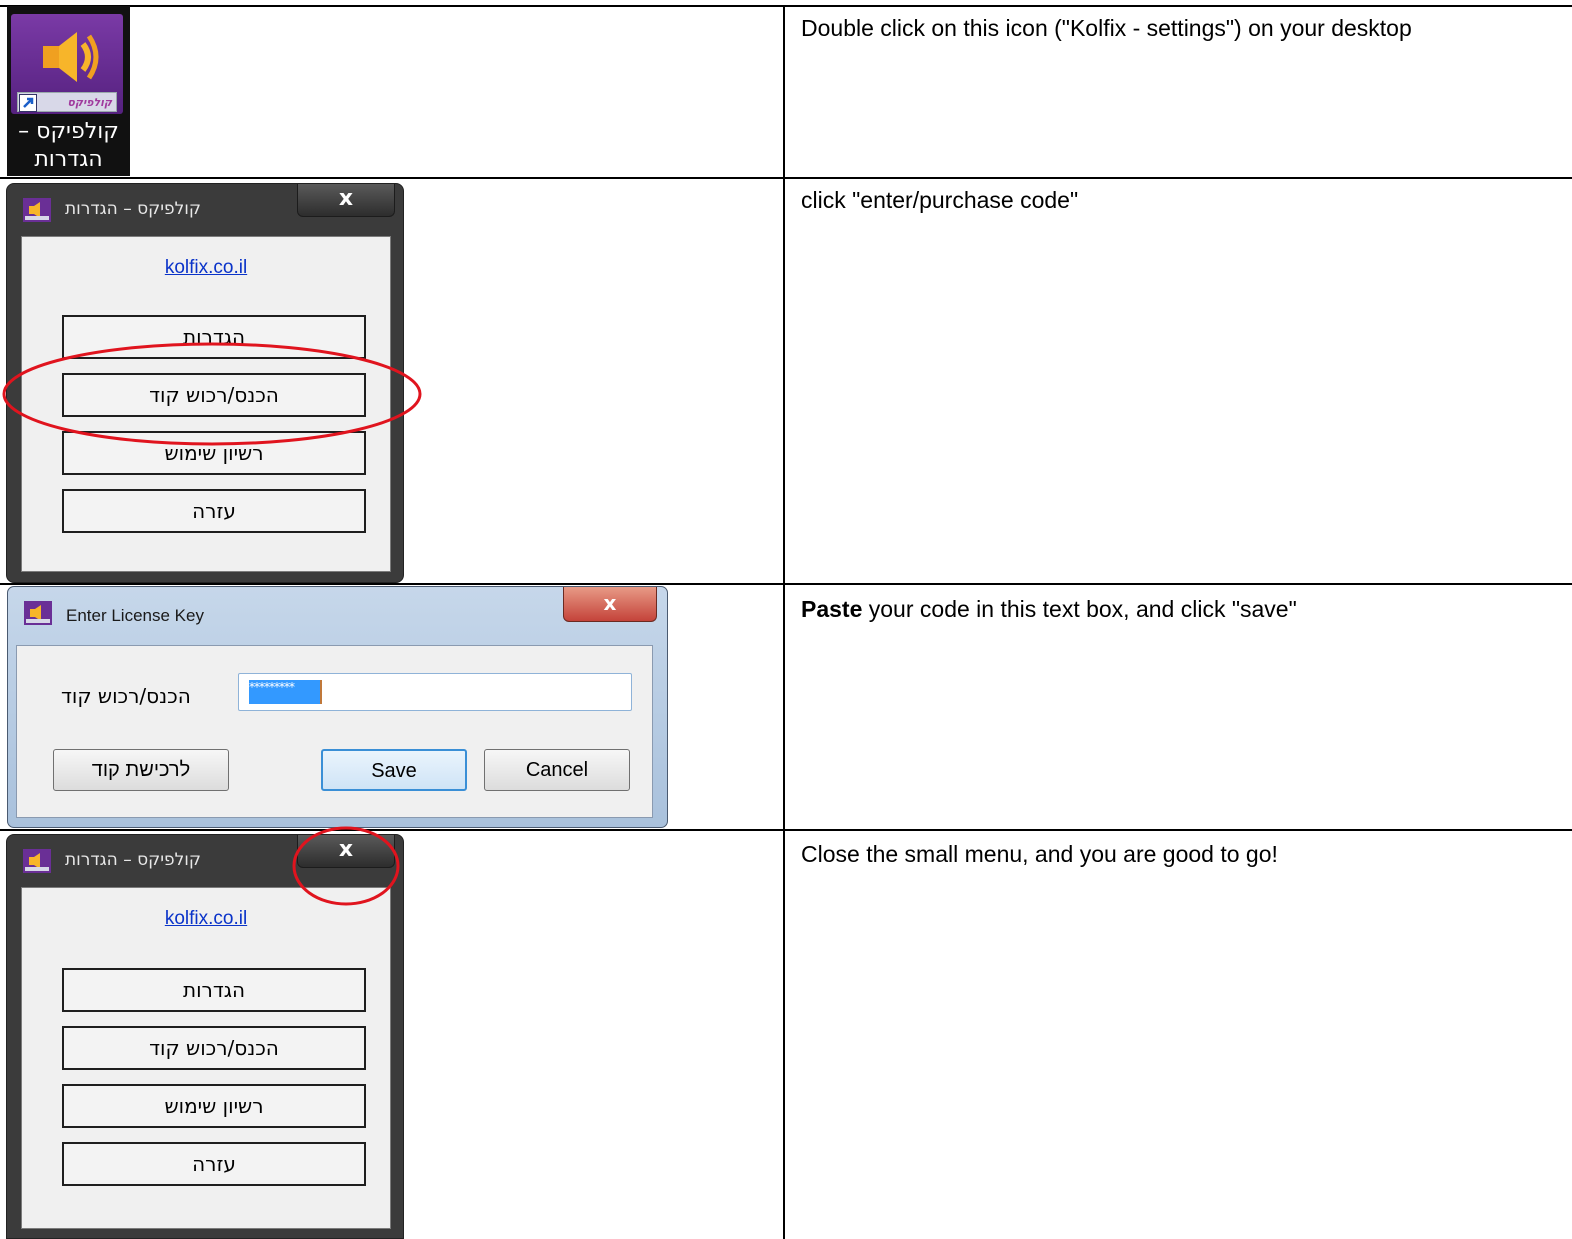  I want to click on shortcut-arrow-icon, so click(28, 103).